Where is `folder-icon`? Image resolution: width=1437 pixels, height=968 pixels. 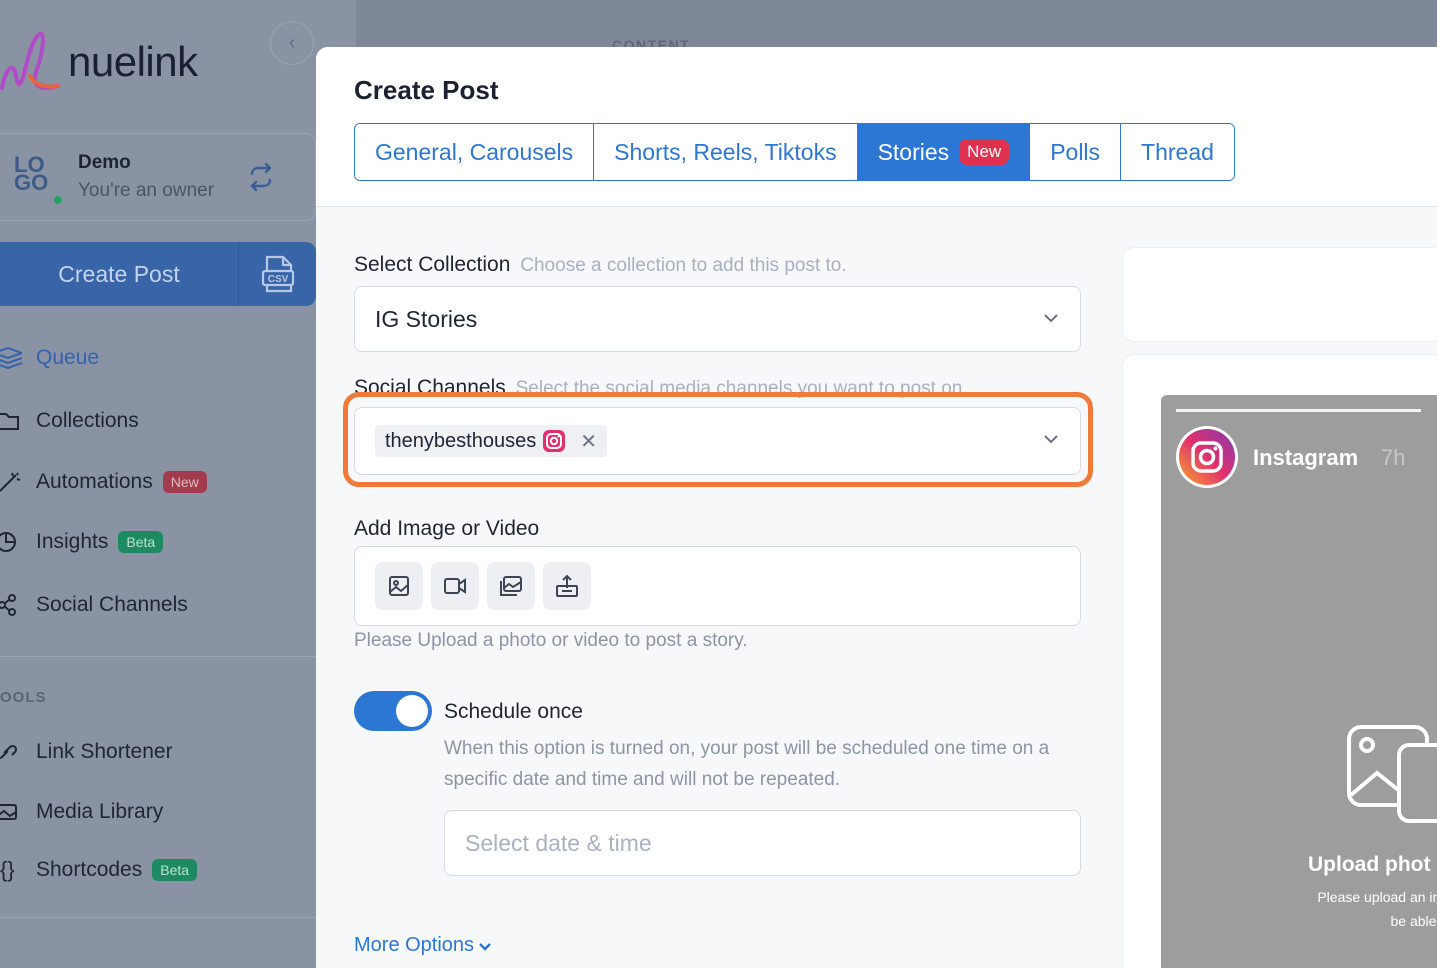
folder-icon is located at coordinates (18, 421).